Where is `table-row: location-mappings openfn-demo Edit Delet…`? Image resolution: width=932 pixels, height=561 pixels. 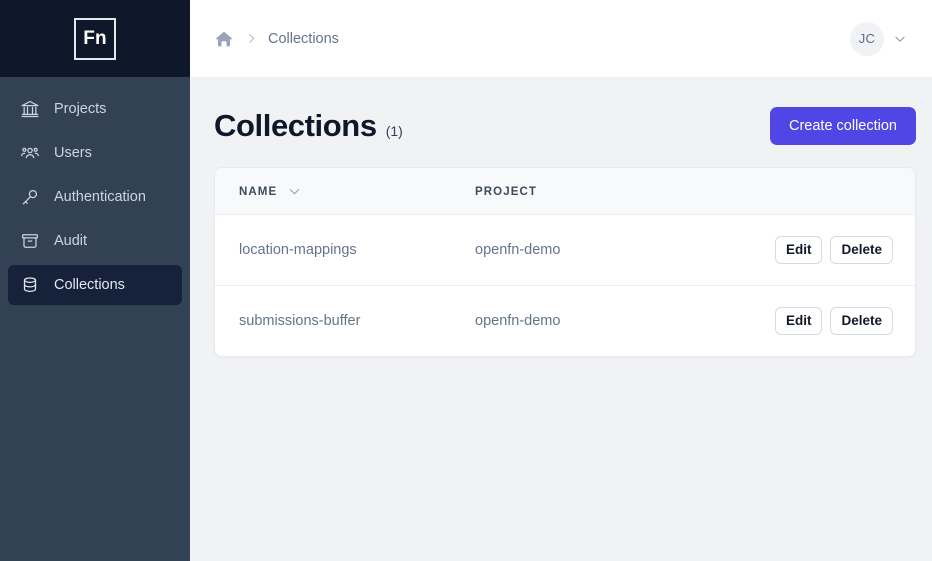
table-row: location-mappings openfn-demo Edit Delet… is located at coordinates (565, 250).